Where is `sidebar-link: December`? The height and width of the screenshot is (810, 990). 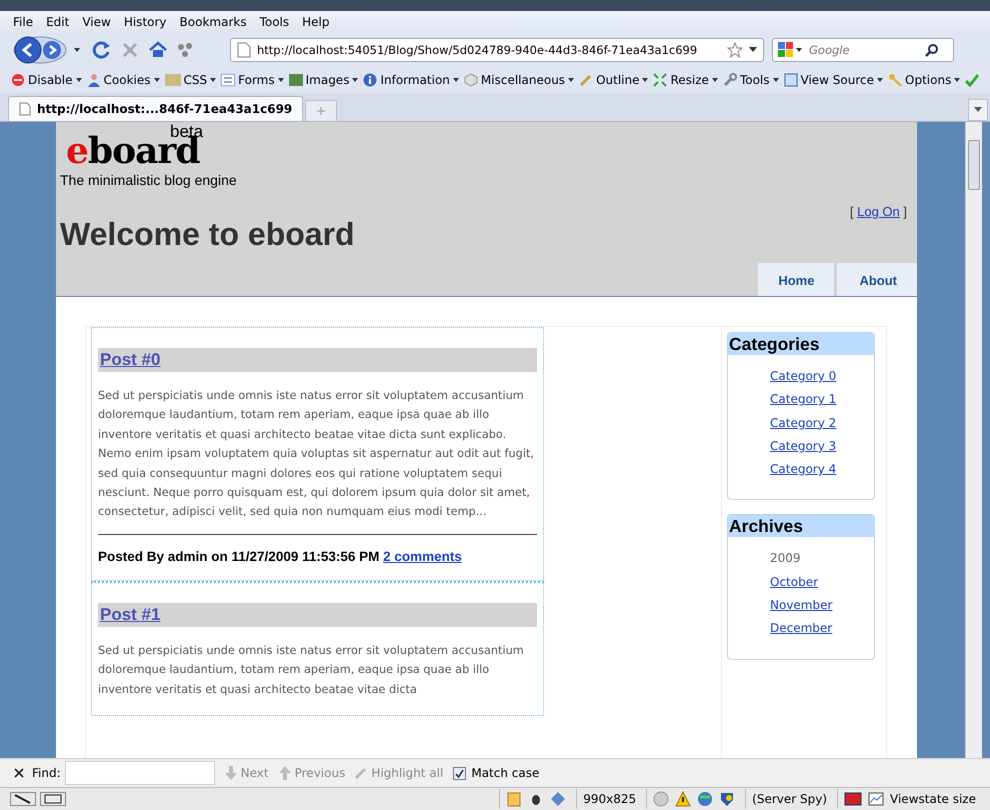
sidebar-link: December is located at coordinates (801, 628).